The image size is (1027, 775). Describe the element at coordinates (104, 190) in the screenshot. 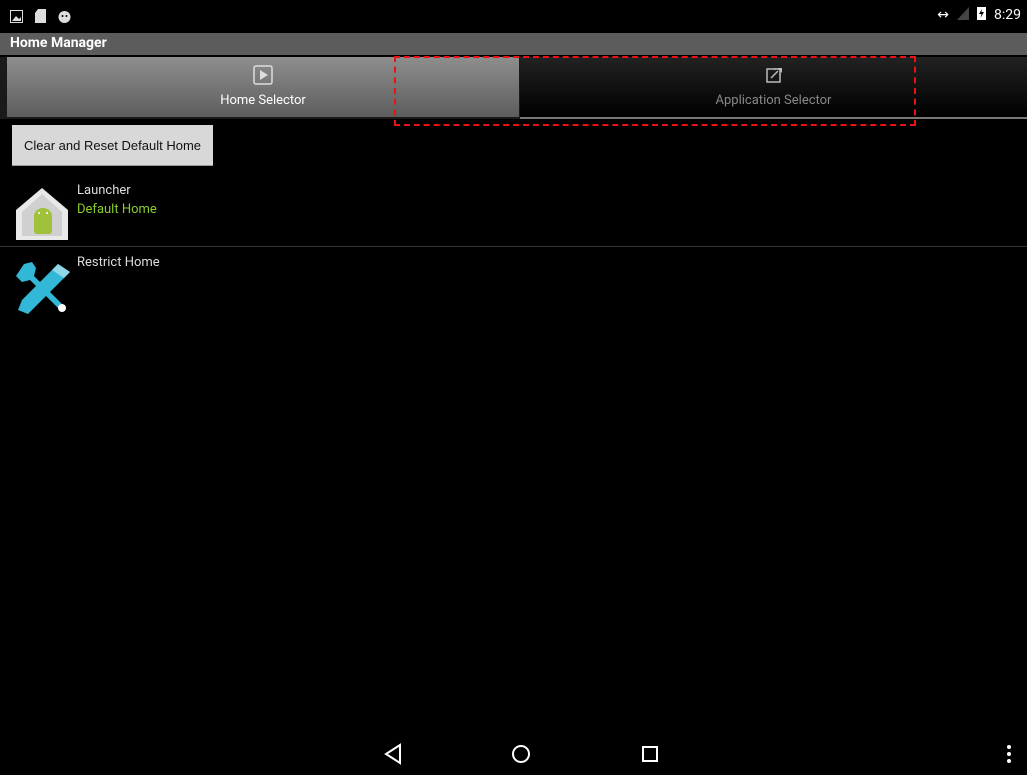

I see `list-item-title: Launcher` at that location.